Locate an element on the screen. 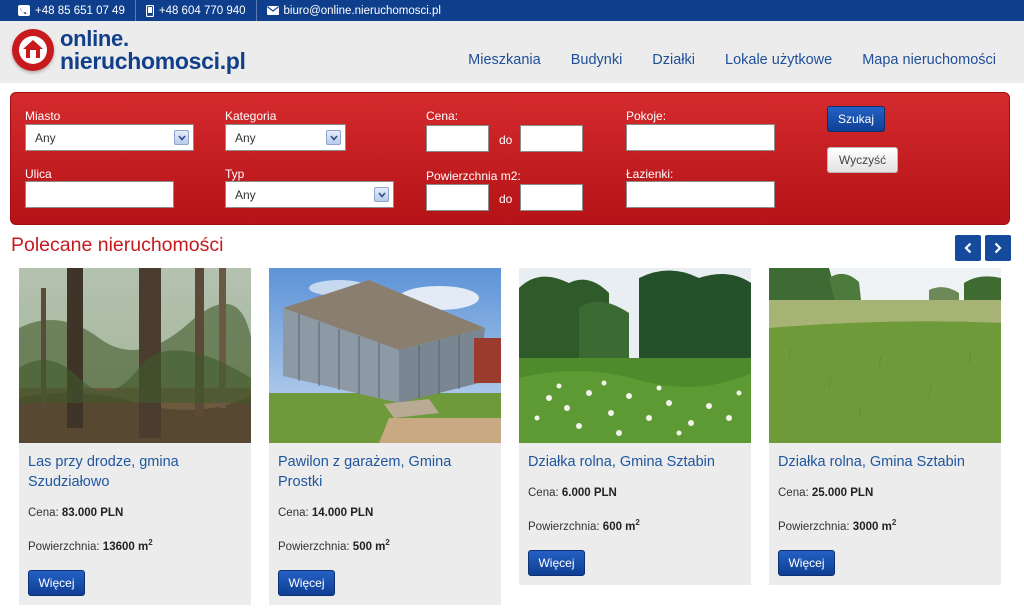 The image size is (1024, 615). lazienki-label: Łazienki: is located at coordinates (650, 174).